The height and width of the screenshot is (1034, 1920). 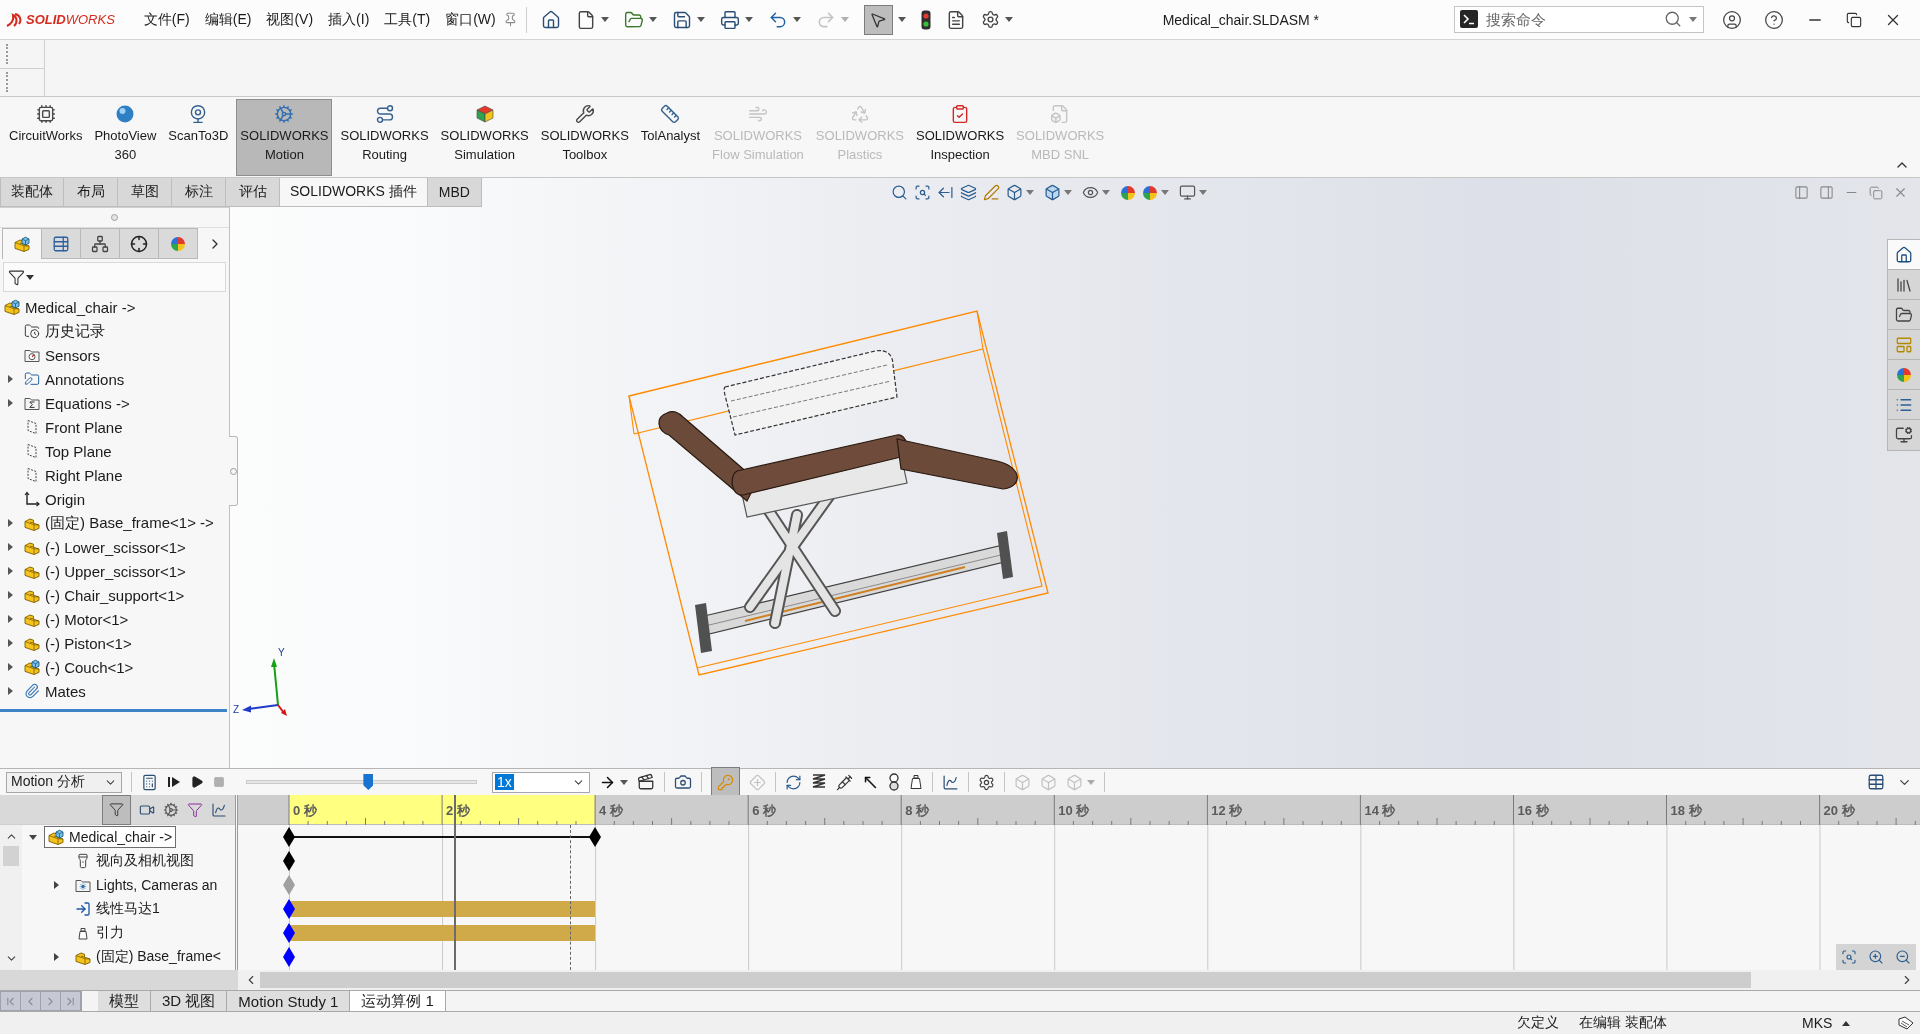 What do you see at coordinates (470, 19) in the screenshot?
I see `menu-item: 窗口(W)` at bounding box center [470, 19].